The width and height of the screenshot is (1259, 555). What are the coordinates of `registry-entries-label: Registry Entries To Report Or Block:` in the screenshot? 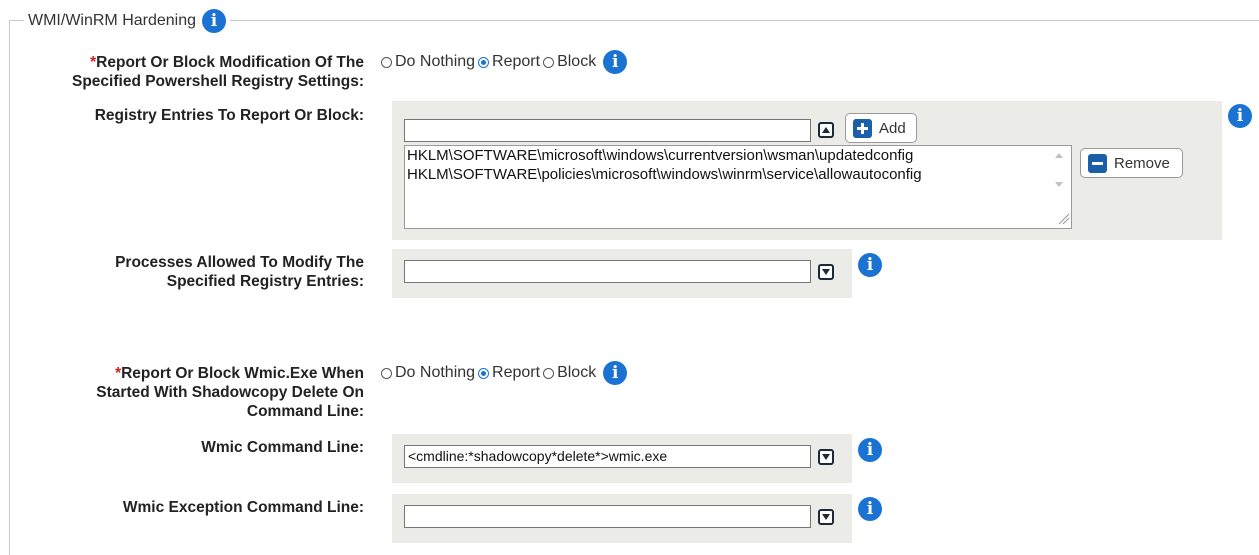 It's located at (229, 115).